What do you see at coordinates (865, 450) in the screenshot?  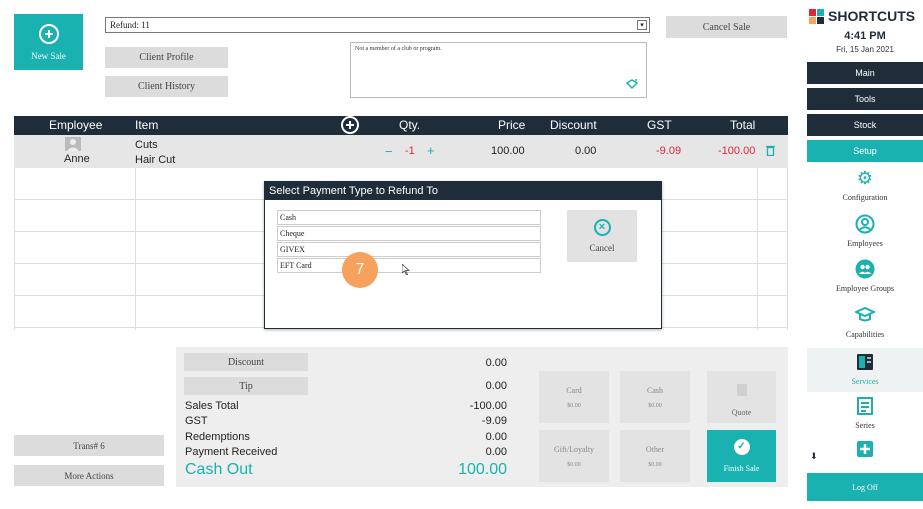 I see `sidebar-item-partial` at bounding box center [865, 450].